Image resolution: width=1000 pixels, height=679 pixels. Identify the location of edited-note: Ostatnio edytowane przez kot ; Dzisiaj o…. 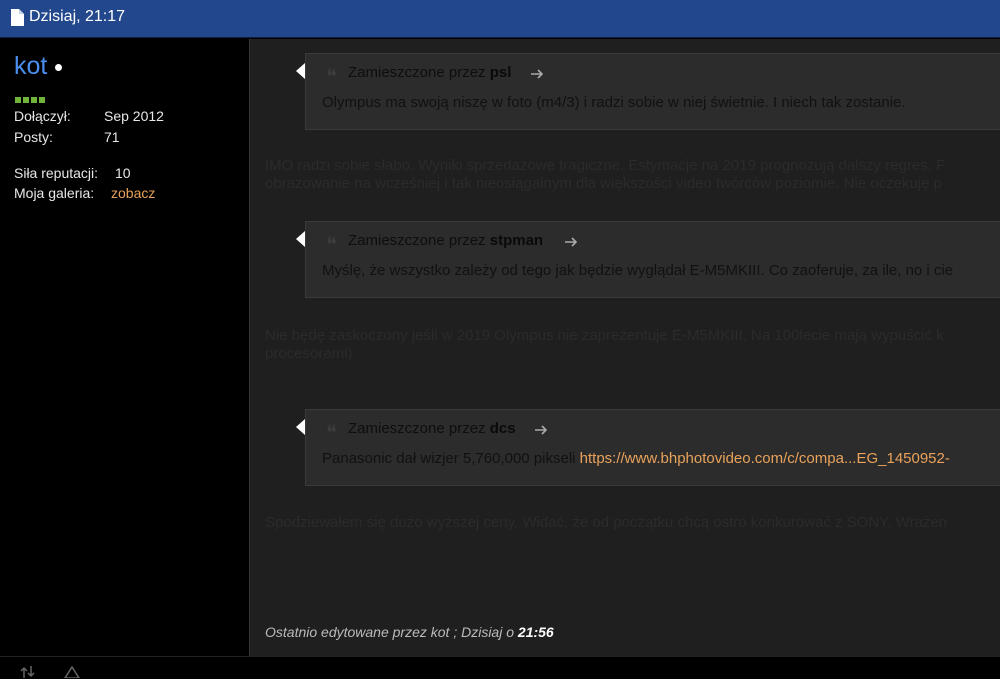
(409, 632).